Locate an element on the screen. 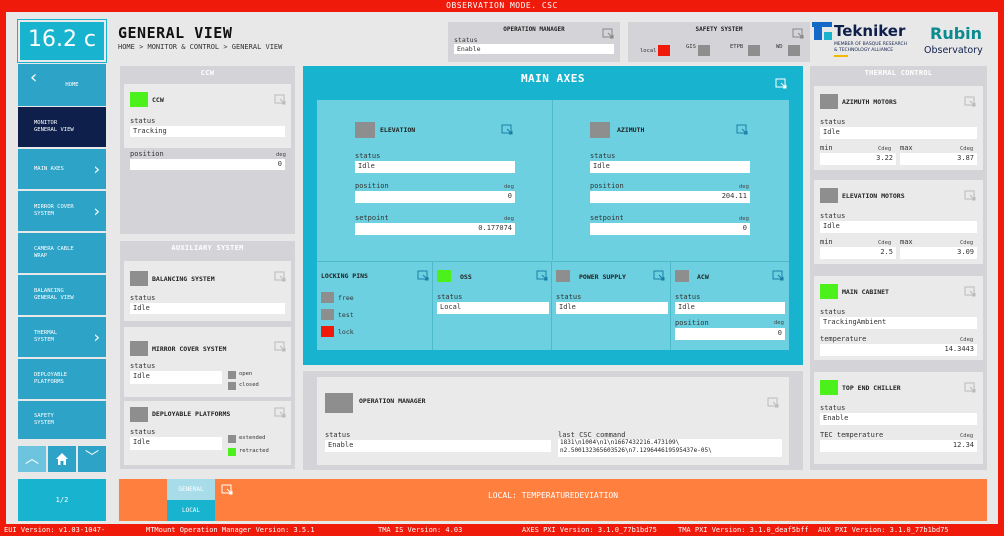  sidebar-item-home: ‹ HOME is located at coordinates (62, 85).